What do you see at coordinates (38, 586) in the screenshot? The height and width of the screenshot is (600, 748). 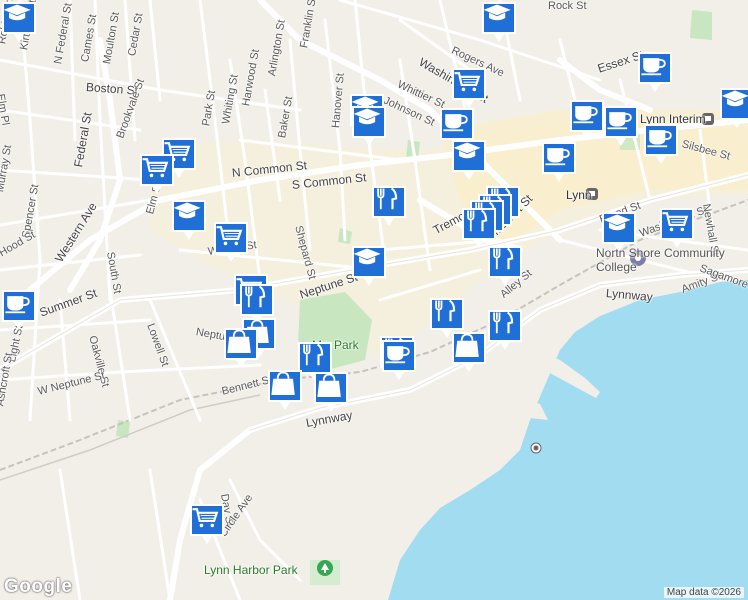 I see `google-logo: Google` at bounding box center [38, 586].